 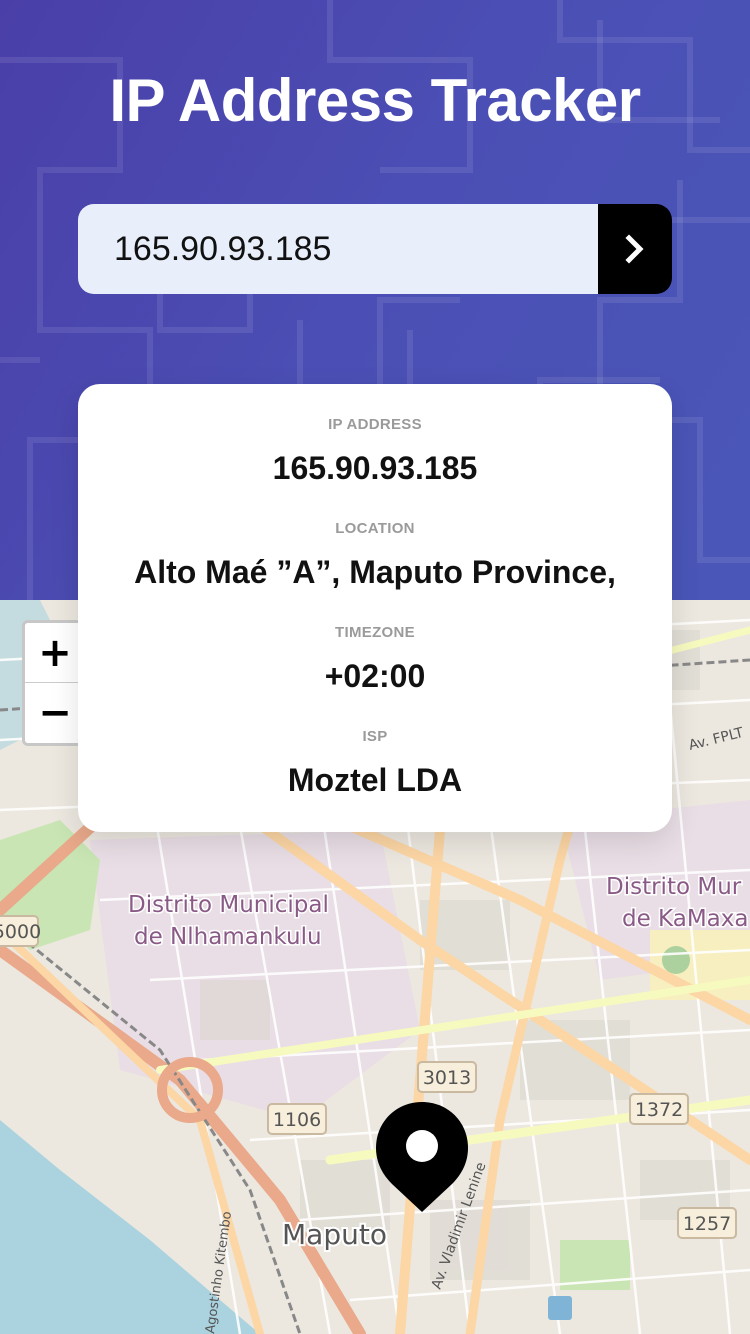 I want to click on map-label-kitembo: Agostinho Kitembo, so click(x=219, y=1272).